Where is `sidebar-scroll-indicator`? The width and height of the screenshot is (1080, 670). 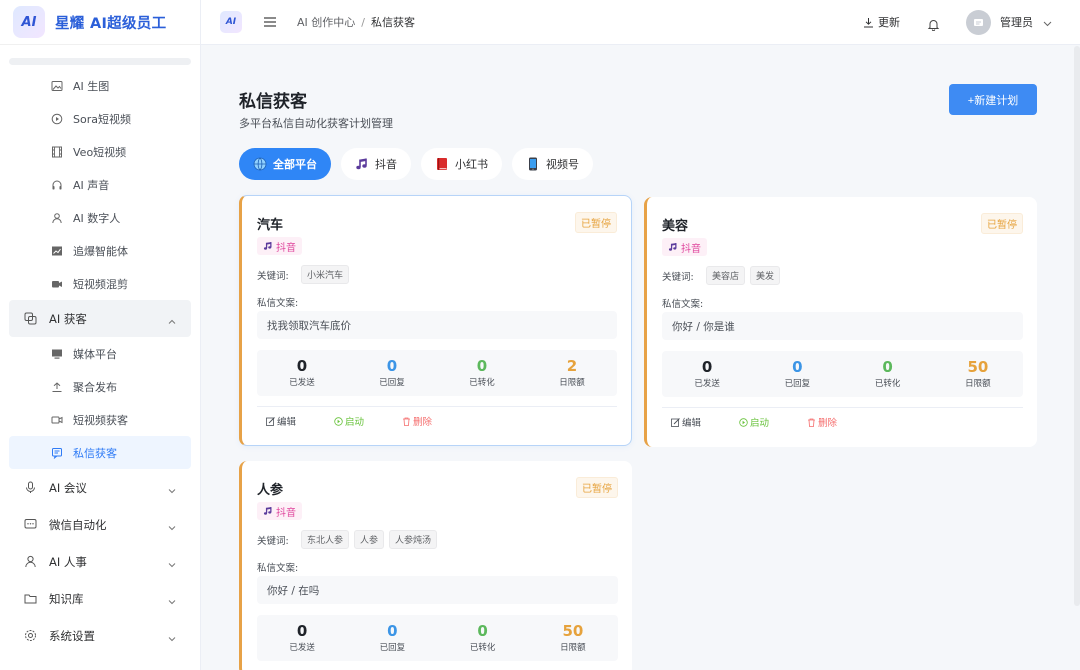 sidebar-scroll-indicator is located at coordinates (100, 61).